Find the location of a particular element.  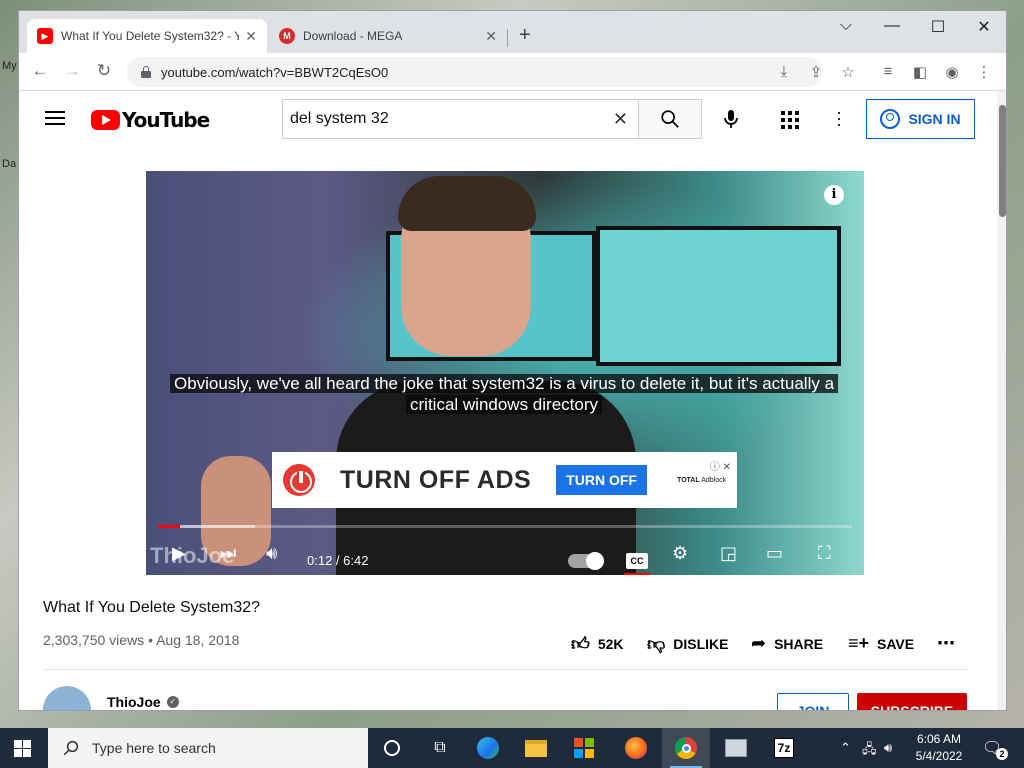

ad-brand: TOTAL Adblock is located at coordinates (701, 480).